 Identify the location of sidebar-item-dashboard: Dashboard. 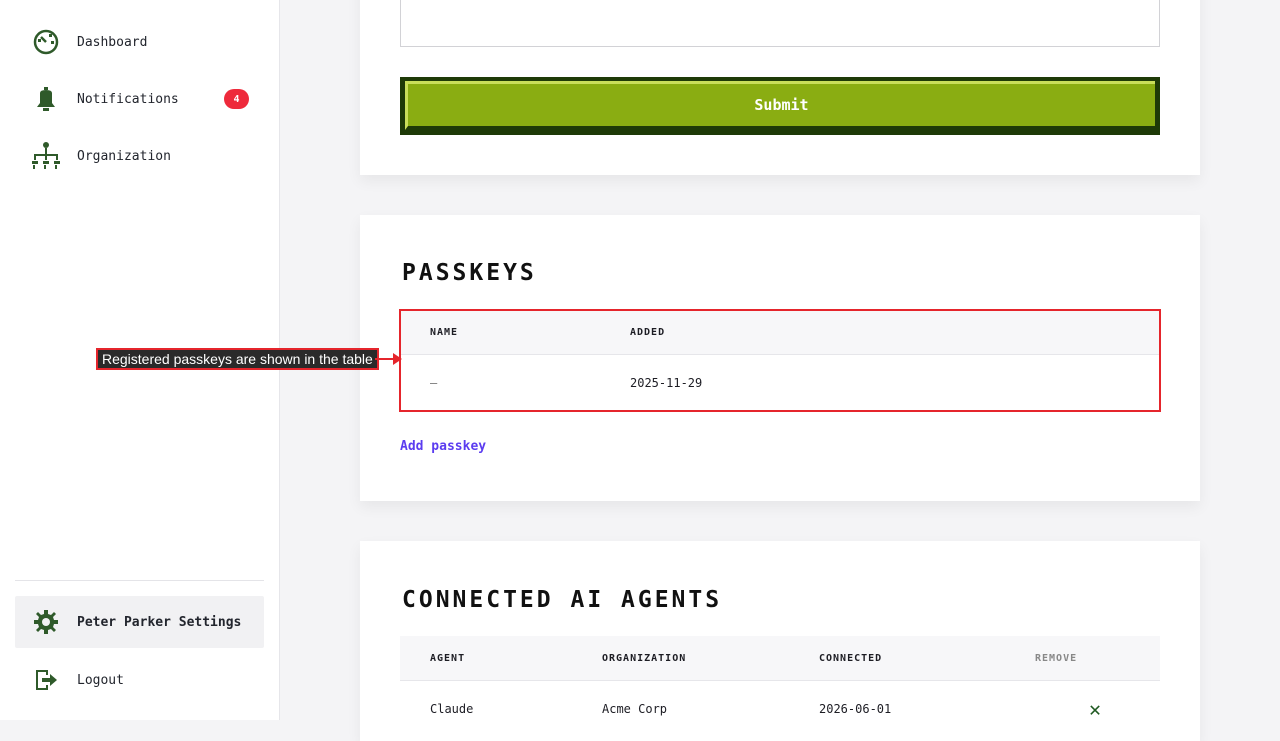
(139, 42).